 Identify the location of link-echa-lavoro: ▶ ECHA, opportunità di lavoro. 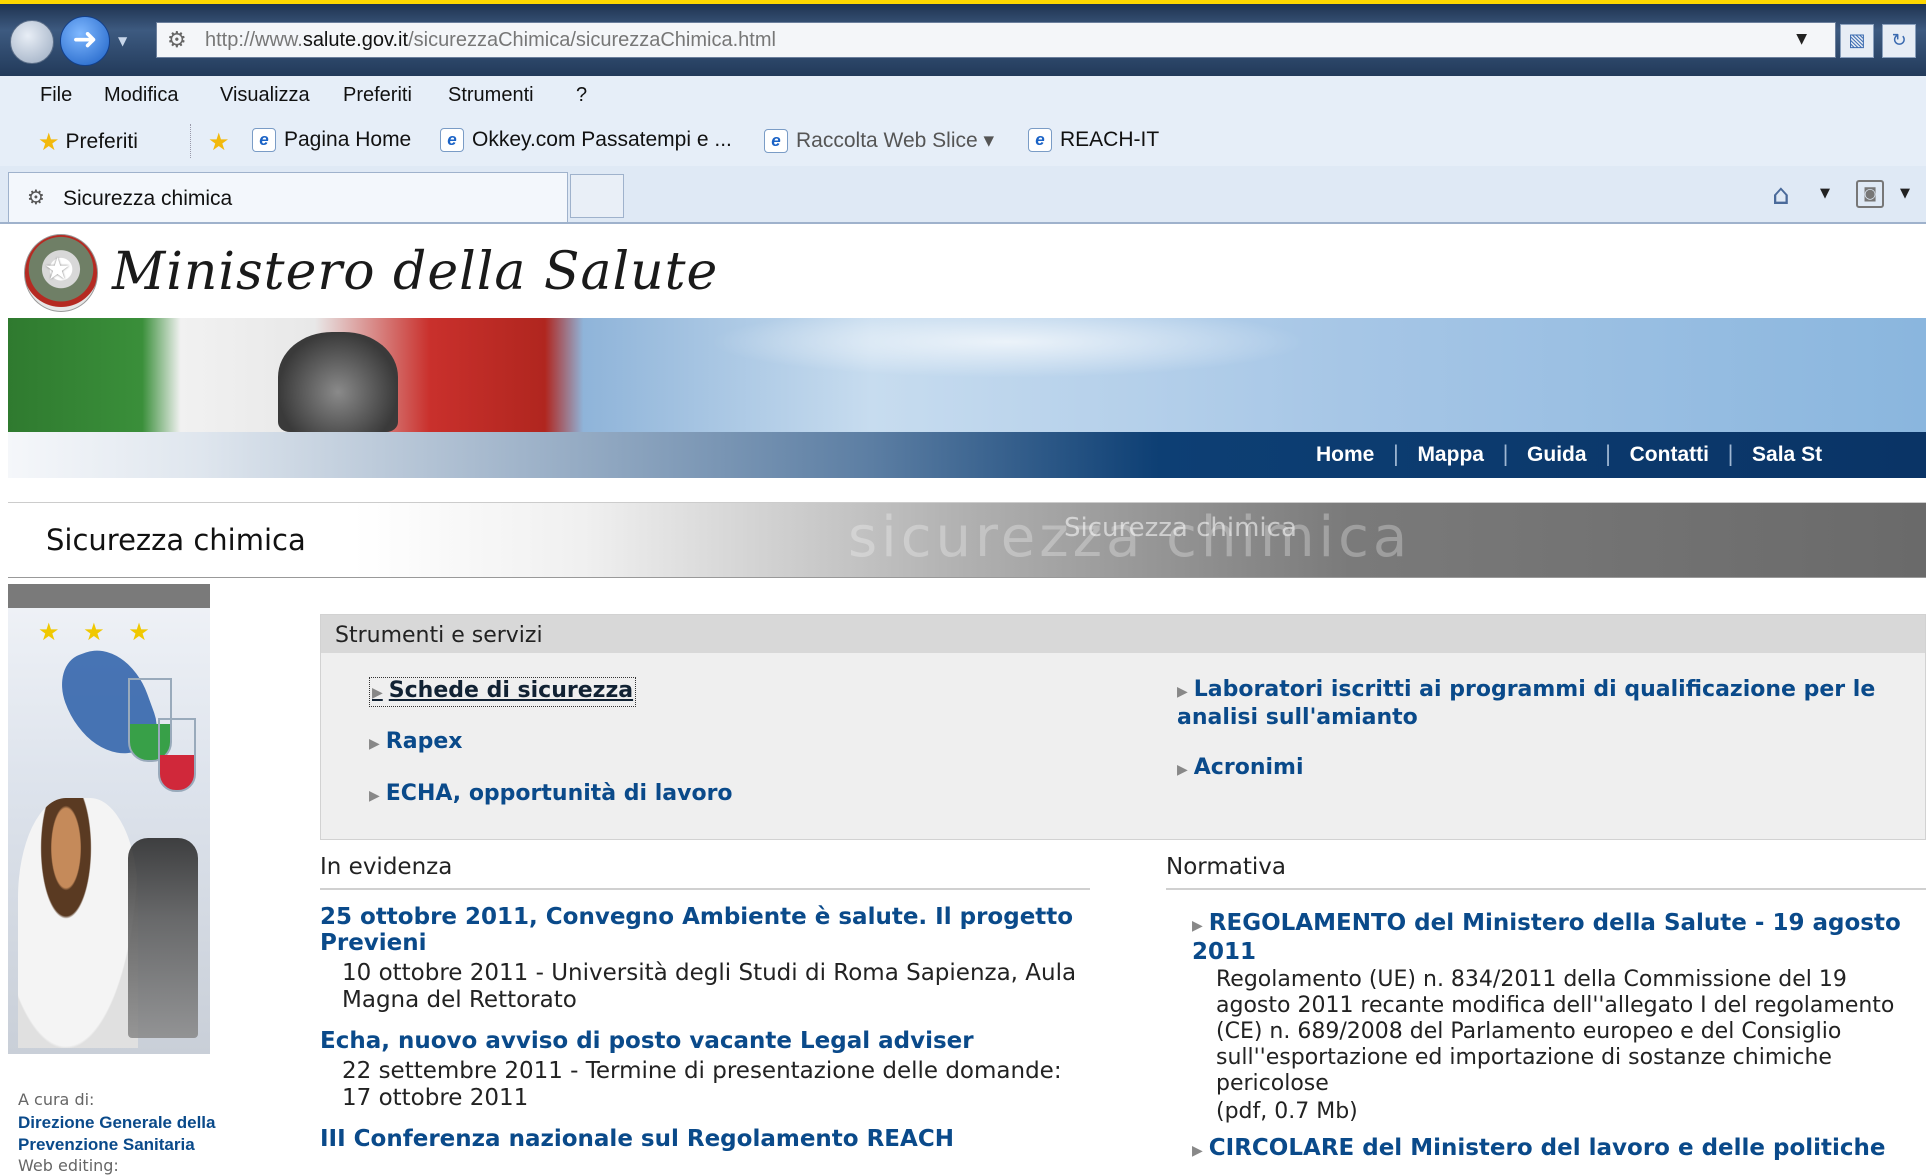
(551, 795).